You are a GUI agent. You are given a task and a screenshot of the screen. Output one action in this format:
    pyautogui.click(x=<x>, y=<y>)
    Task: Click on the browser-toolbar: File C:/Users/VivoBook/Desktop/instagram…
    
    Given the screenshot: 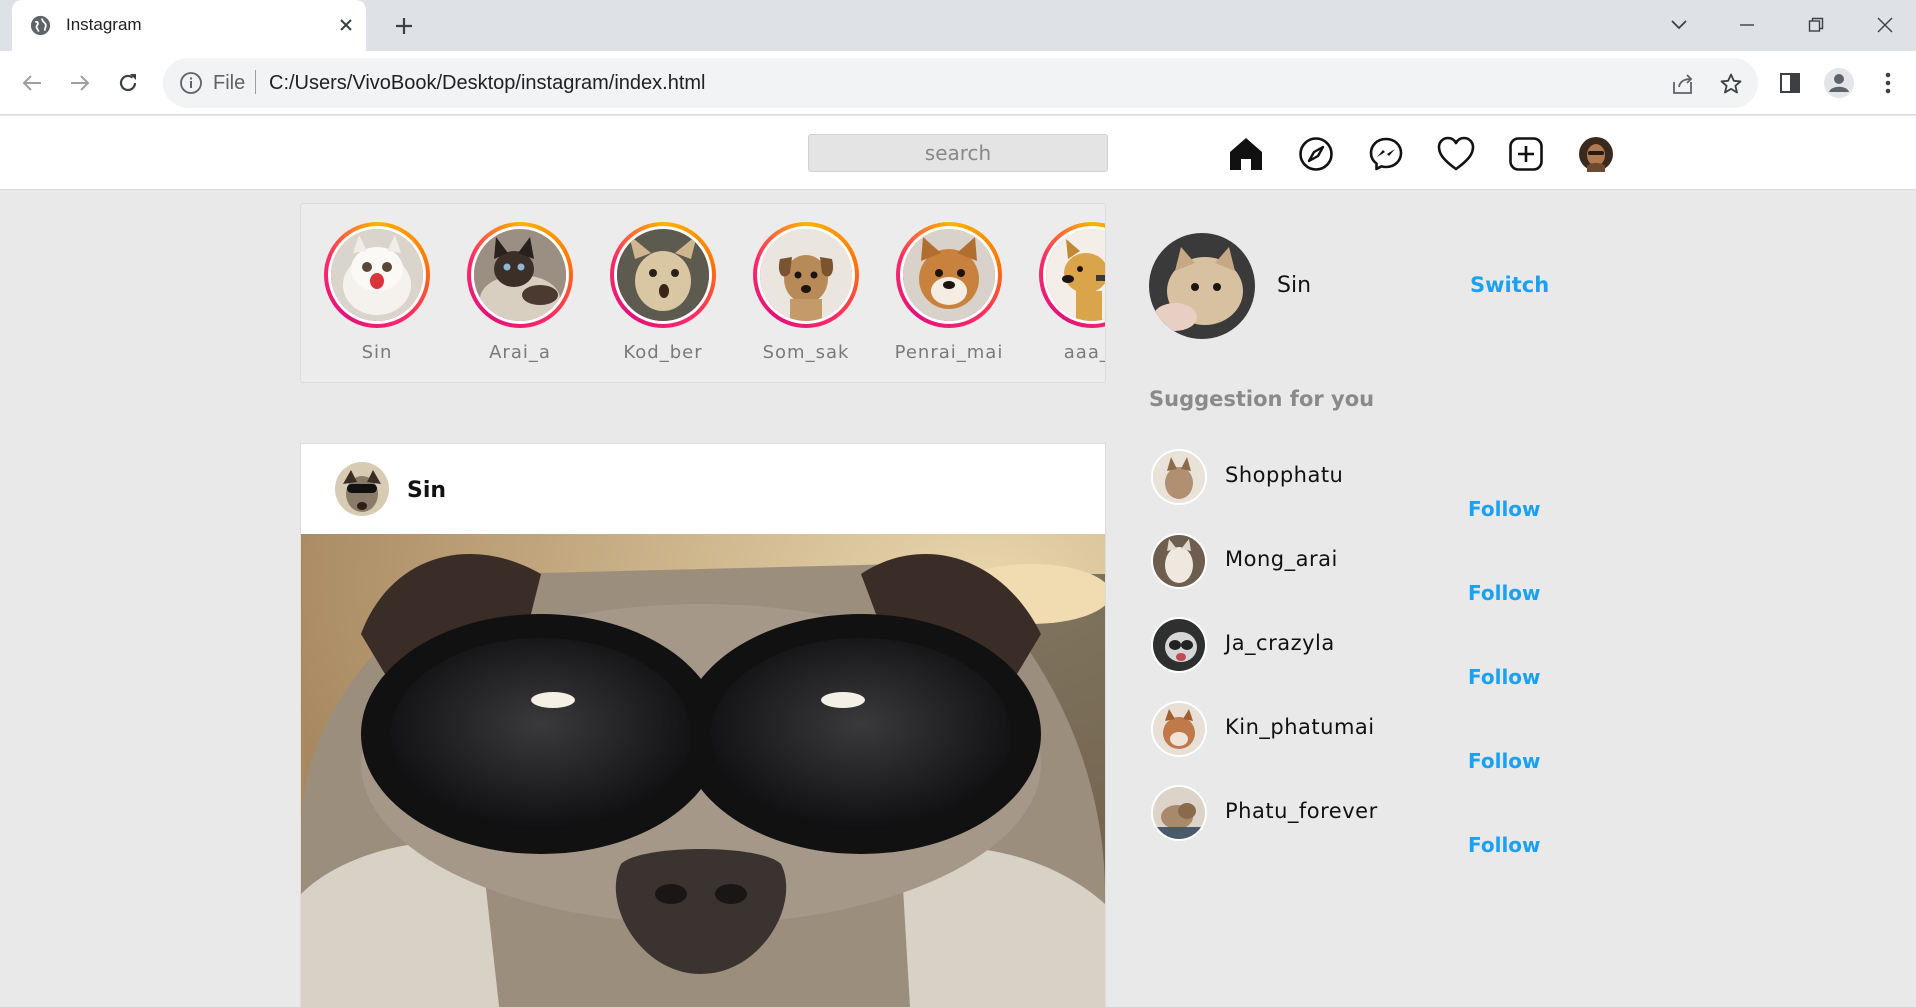 What is the action you would take?
    pyautogui.click(x=958, y=83)
    